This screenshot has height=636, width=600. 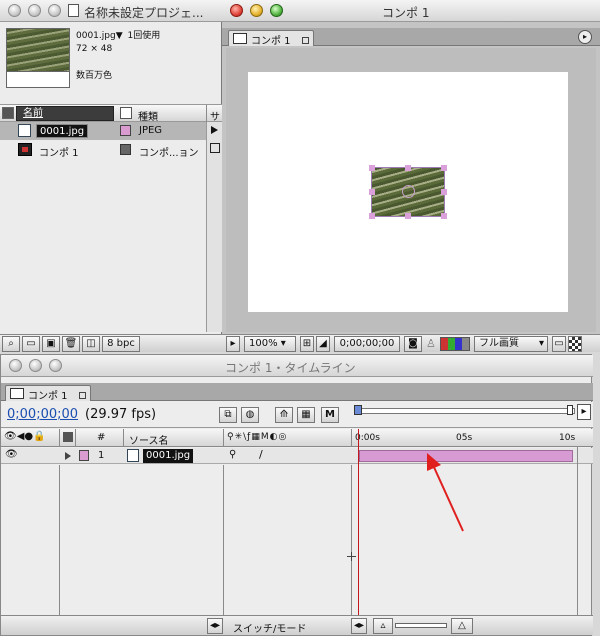 What do you see at coordinates (62, 131) in the screenshot?
I see `project-item-name: 0001.jpg` at bounding box center [62, 131].